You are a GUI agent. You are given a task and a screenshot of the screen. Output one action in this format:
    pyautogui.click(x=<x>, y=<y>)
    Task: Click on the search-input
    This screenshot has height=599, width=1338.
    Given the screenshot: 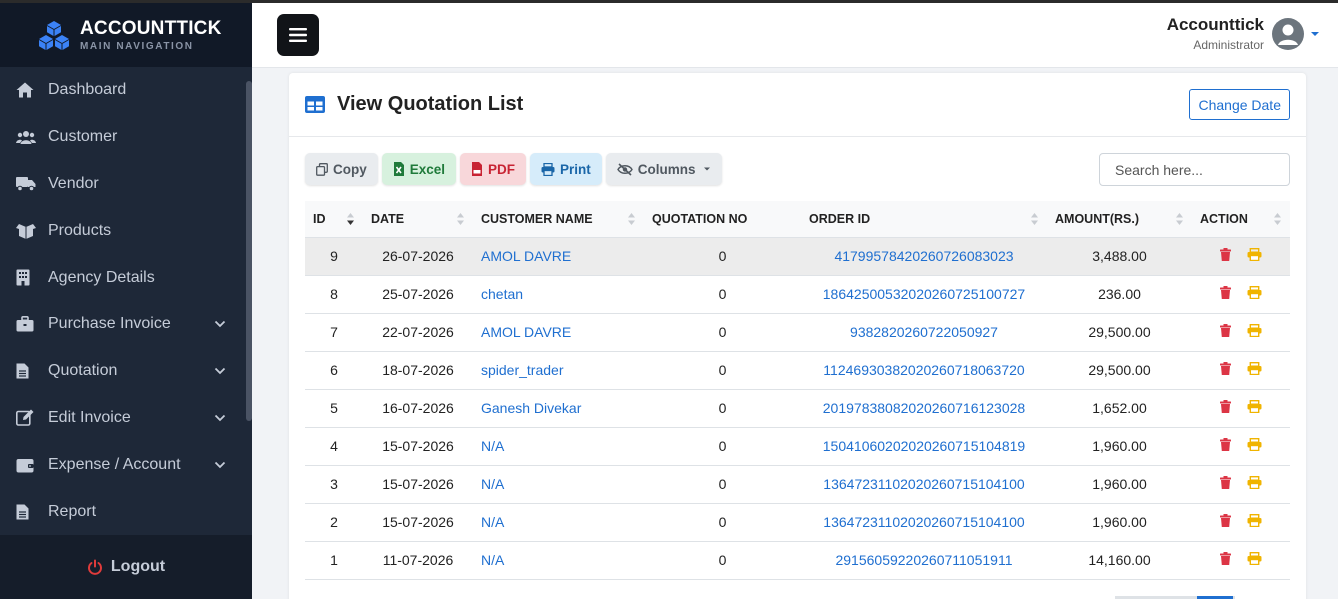 What is the action you would take?
    pyautogui.click(x=1194, y=169)
    